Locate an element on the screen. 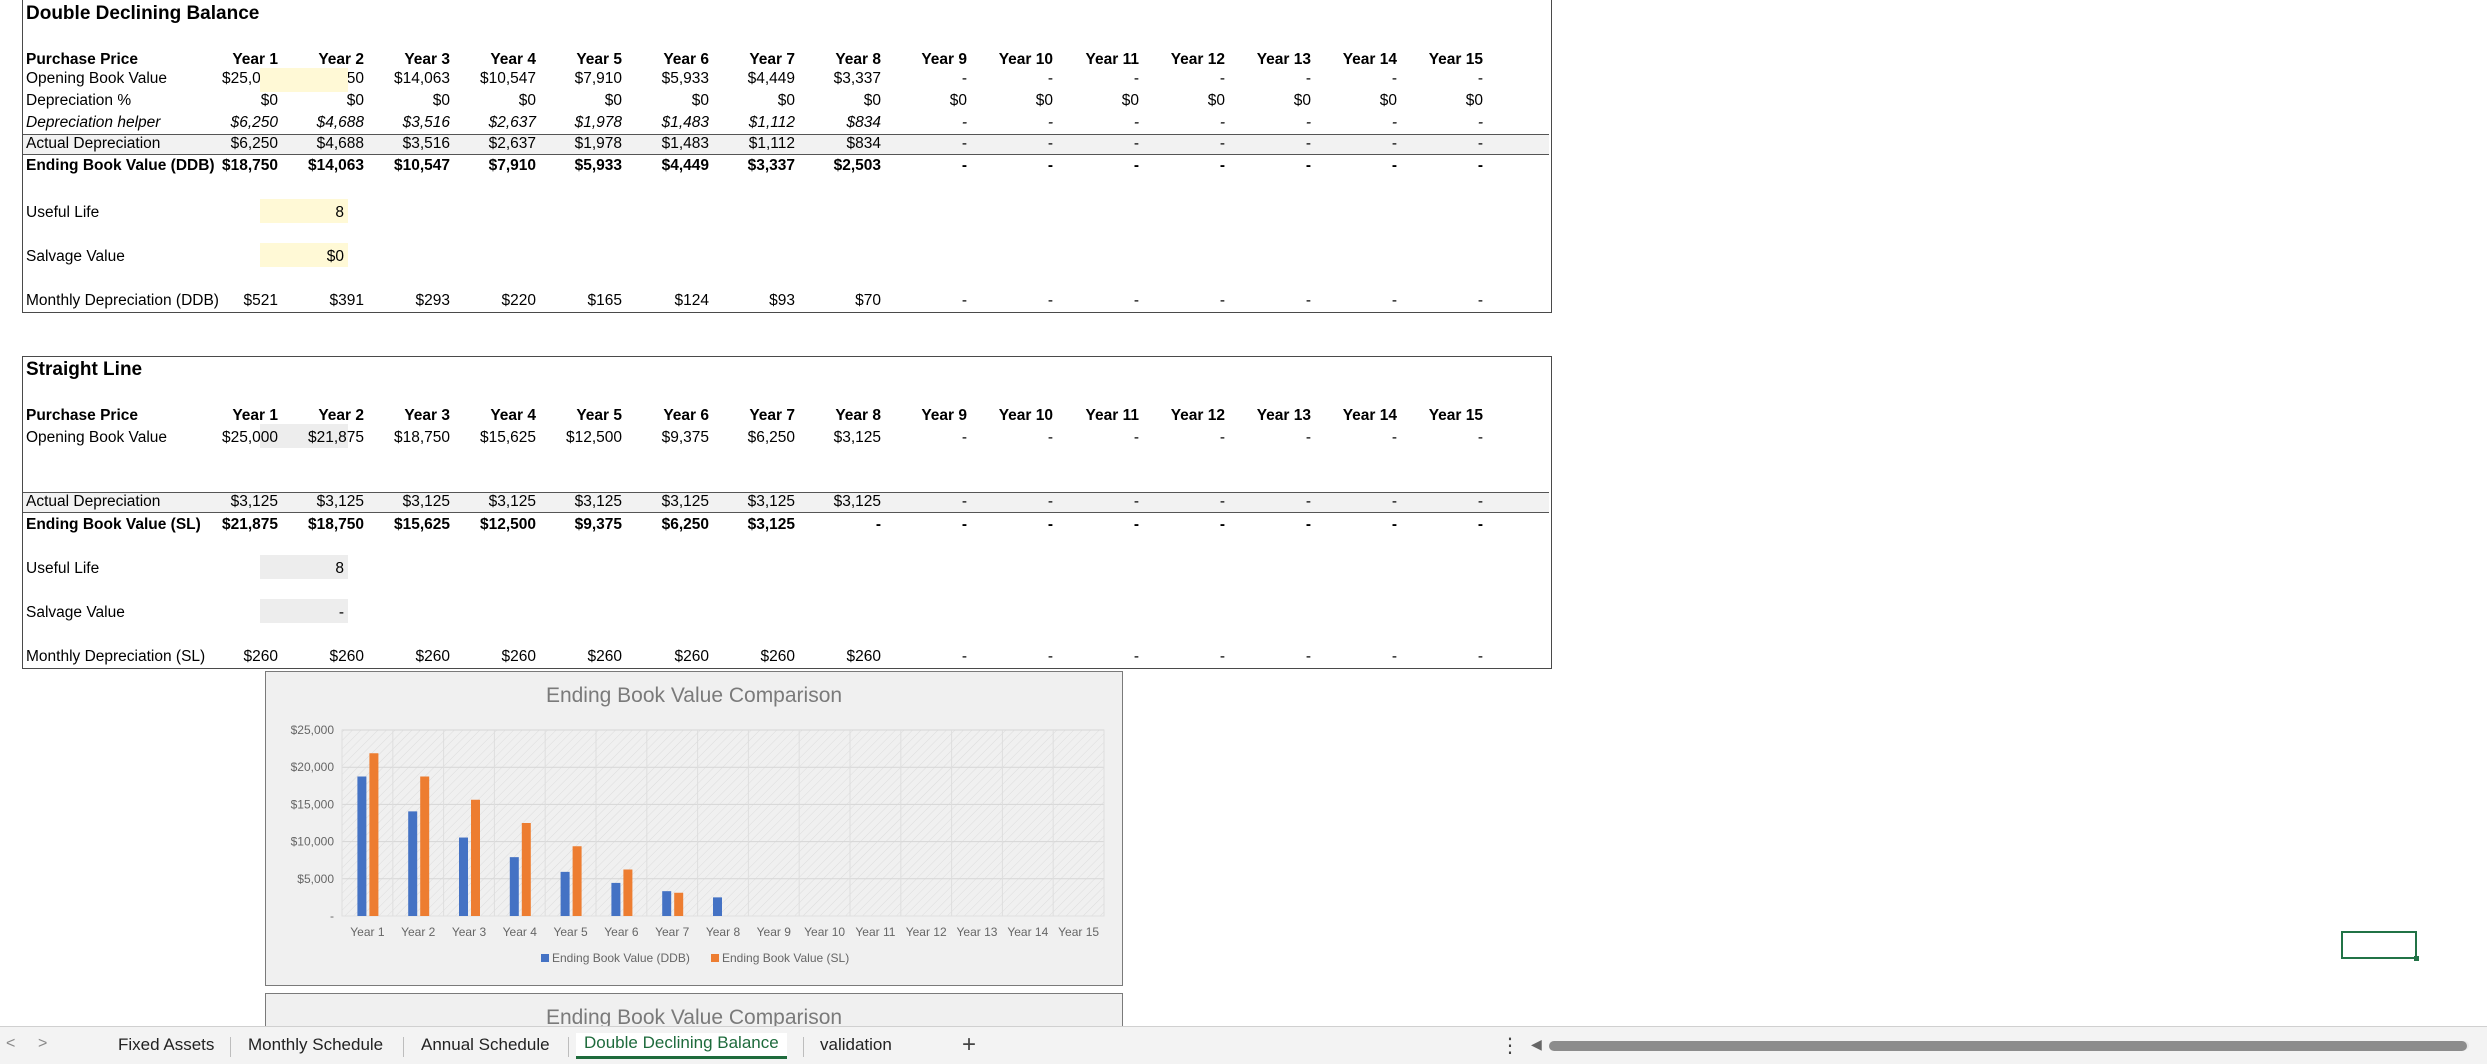 This screenshot has width=2487, height=1064. tab-fixed-assets: Fixed Assets is located at coordinates (166, 1045).